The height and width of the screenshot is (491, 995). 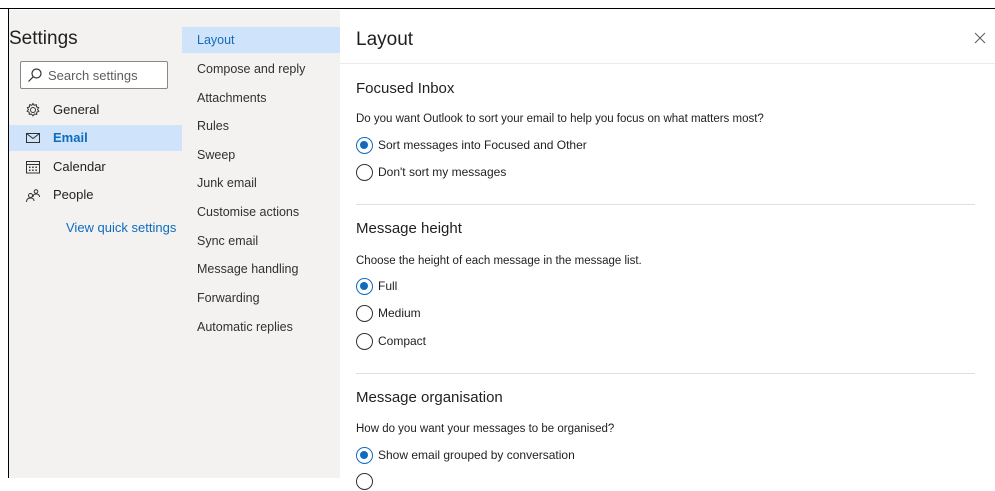 I want to click on close-icon, so click(x=980, y=38).